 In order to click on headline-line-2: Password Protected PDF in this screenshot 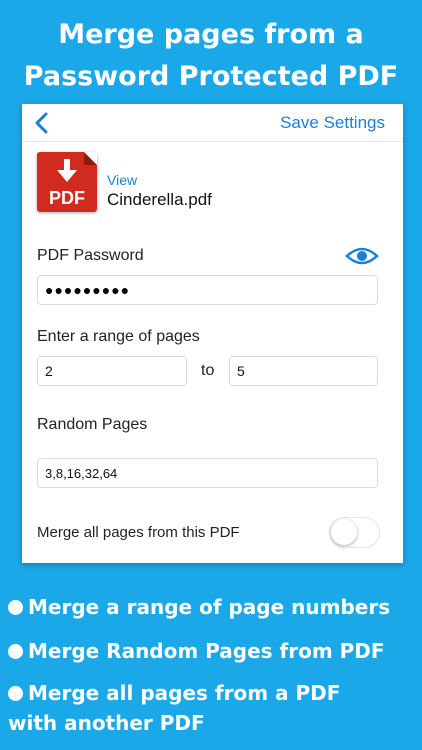, I will do `click(211, 76)`.